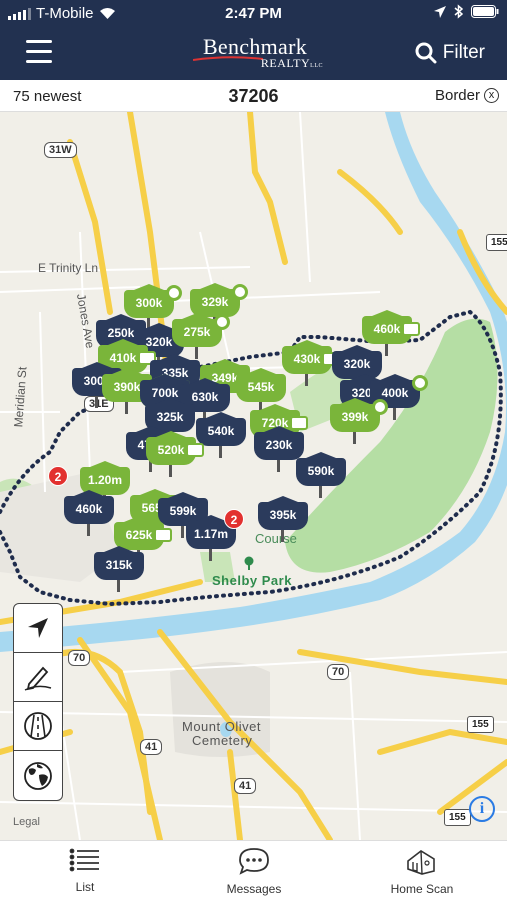 The image size is (507, 900). What do you see at coordinates (421, 862) in the screenshot?
I see `house-scan-icon` at bounding box center [421, 862].